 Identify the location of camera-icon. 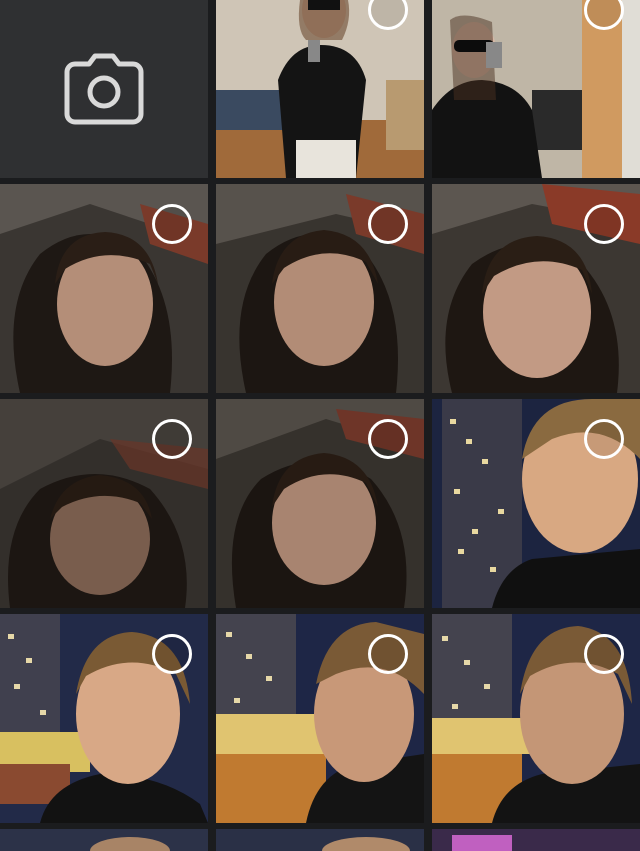
(104, 89).